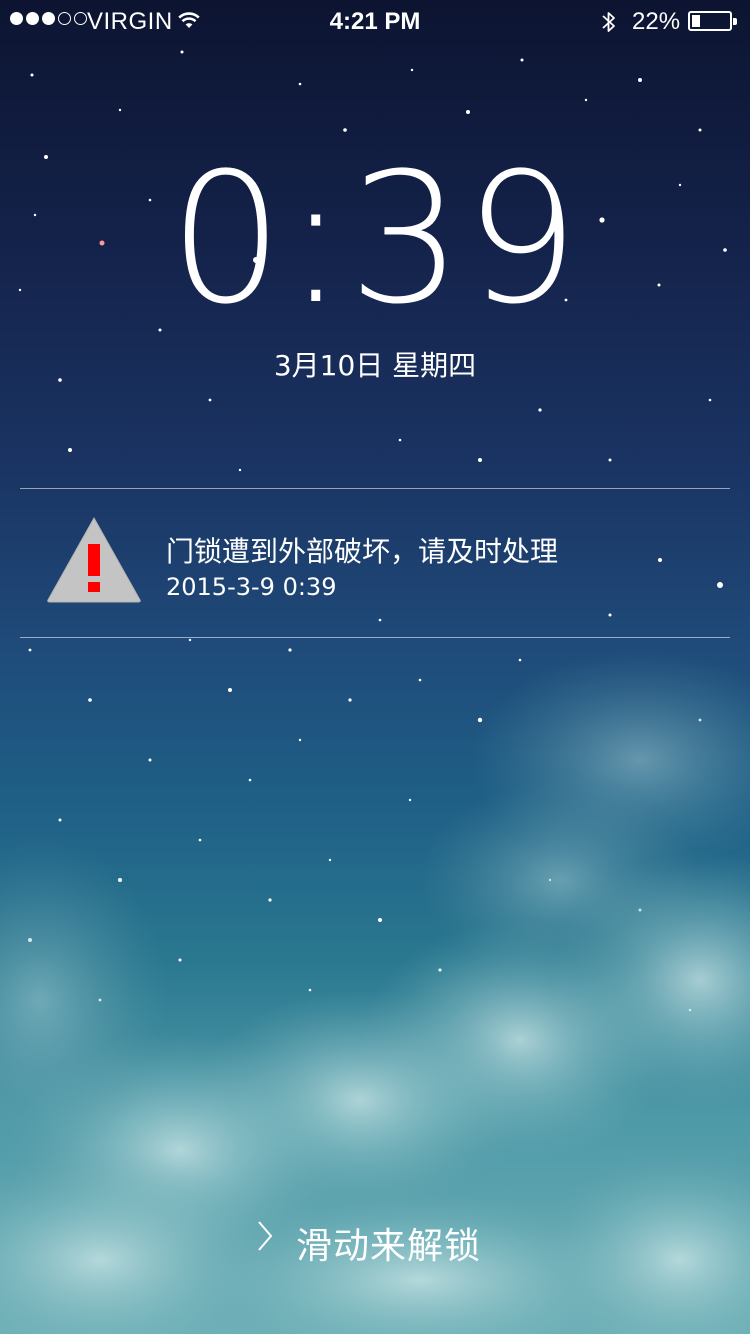 Image resolution: width=750 pixels, height=1334 pixels. What do you see at coordinates (656, 21) in the screenshot?
I see `battery-percentage: 22%` at bounding box center [656, 21].